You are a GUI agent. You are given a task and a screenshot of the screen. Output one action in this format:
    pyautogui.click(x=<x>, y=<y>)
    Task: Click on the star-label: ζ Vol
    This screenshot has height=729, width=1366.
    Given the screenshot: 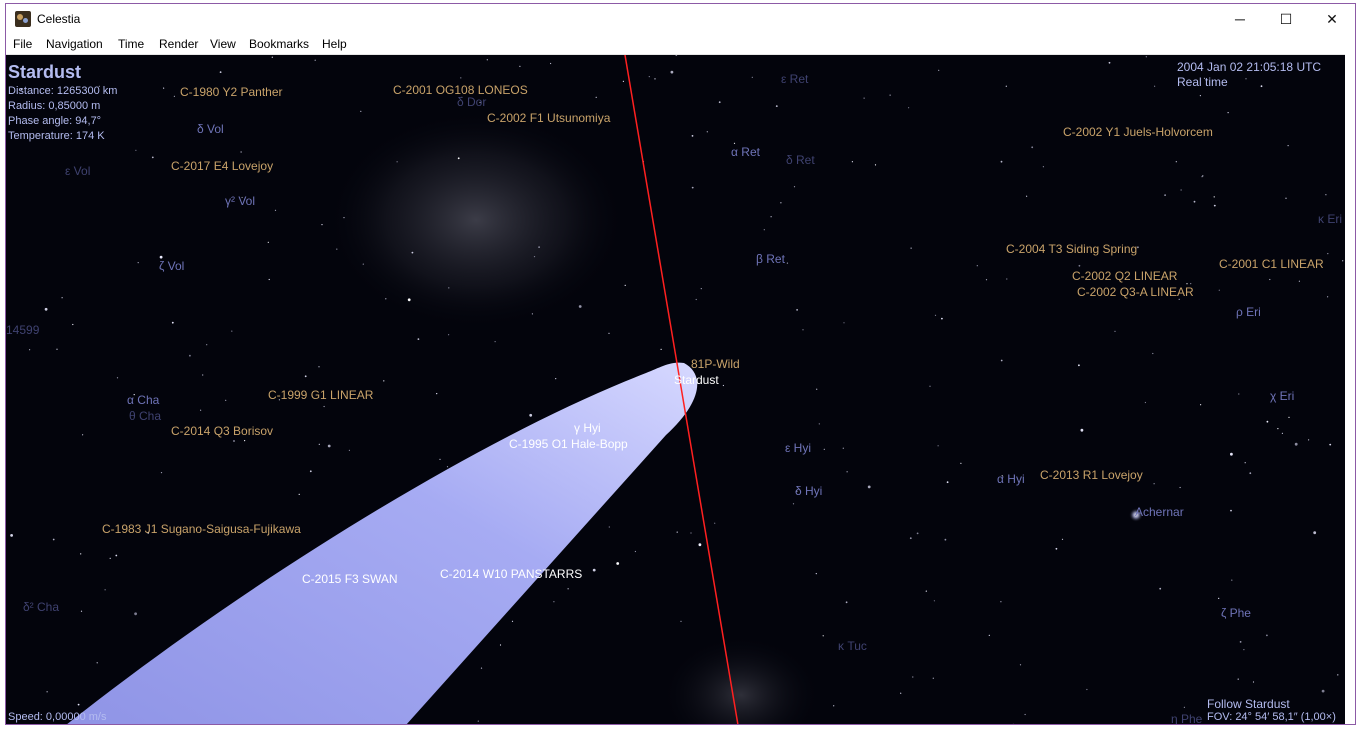 What is the action you would take?
    pyautogui.click(x=171, y=266)
    